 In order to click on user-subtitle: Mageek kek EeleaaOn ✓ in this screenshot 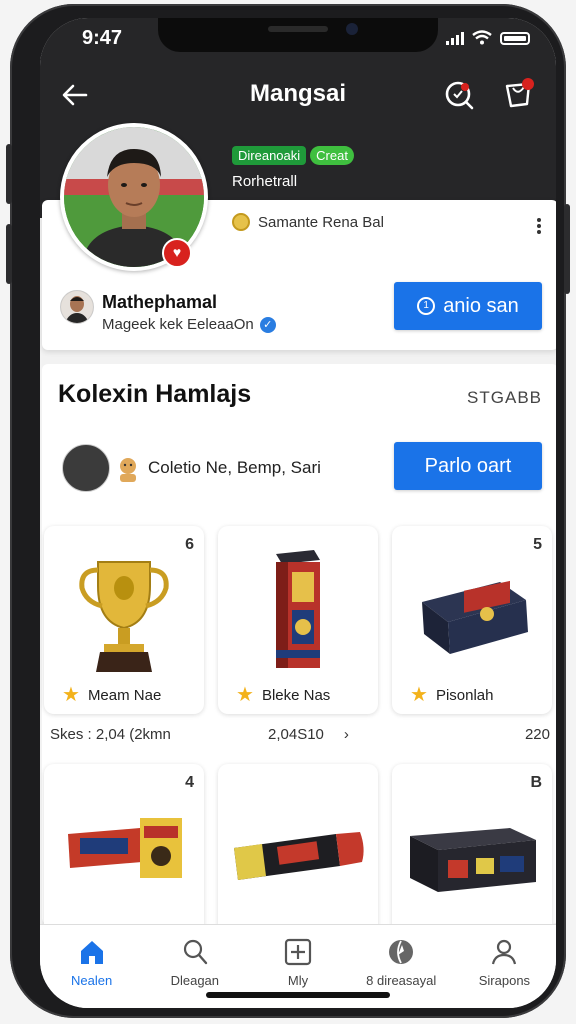, I will do `click(189, 324)`.